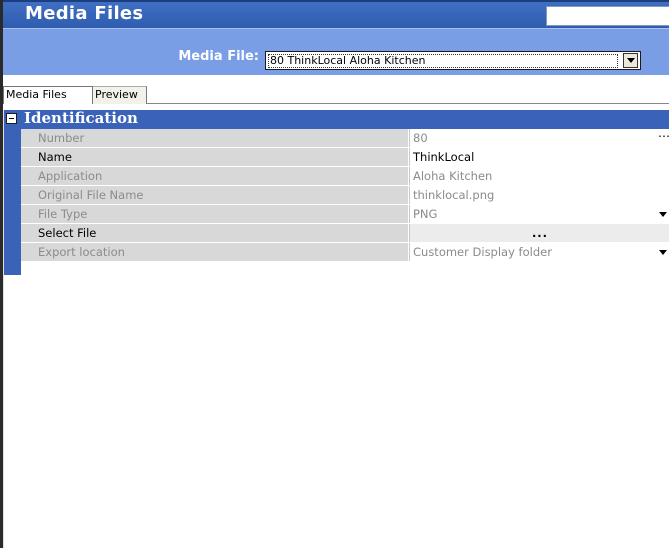 The image size is (669, 548). What do you see at coordinates (336, 14) in the screenshot?
I see `title-bar: Media Files` at bounding box center [336, 14].